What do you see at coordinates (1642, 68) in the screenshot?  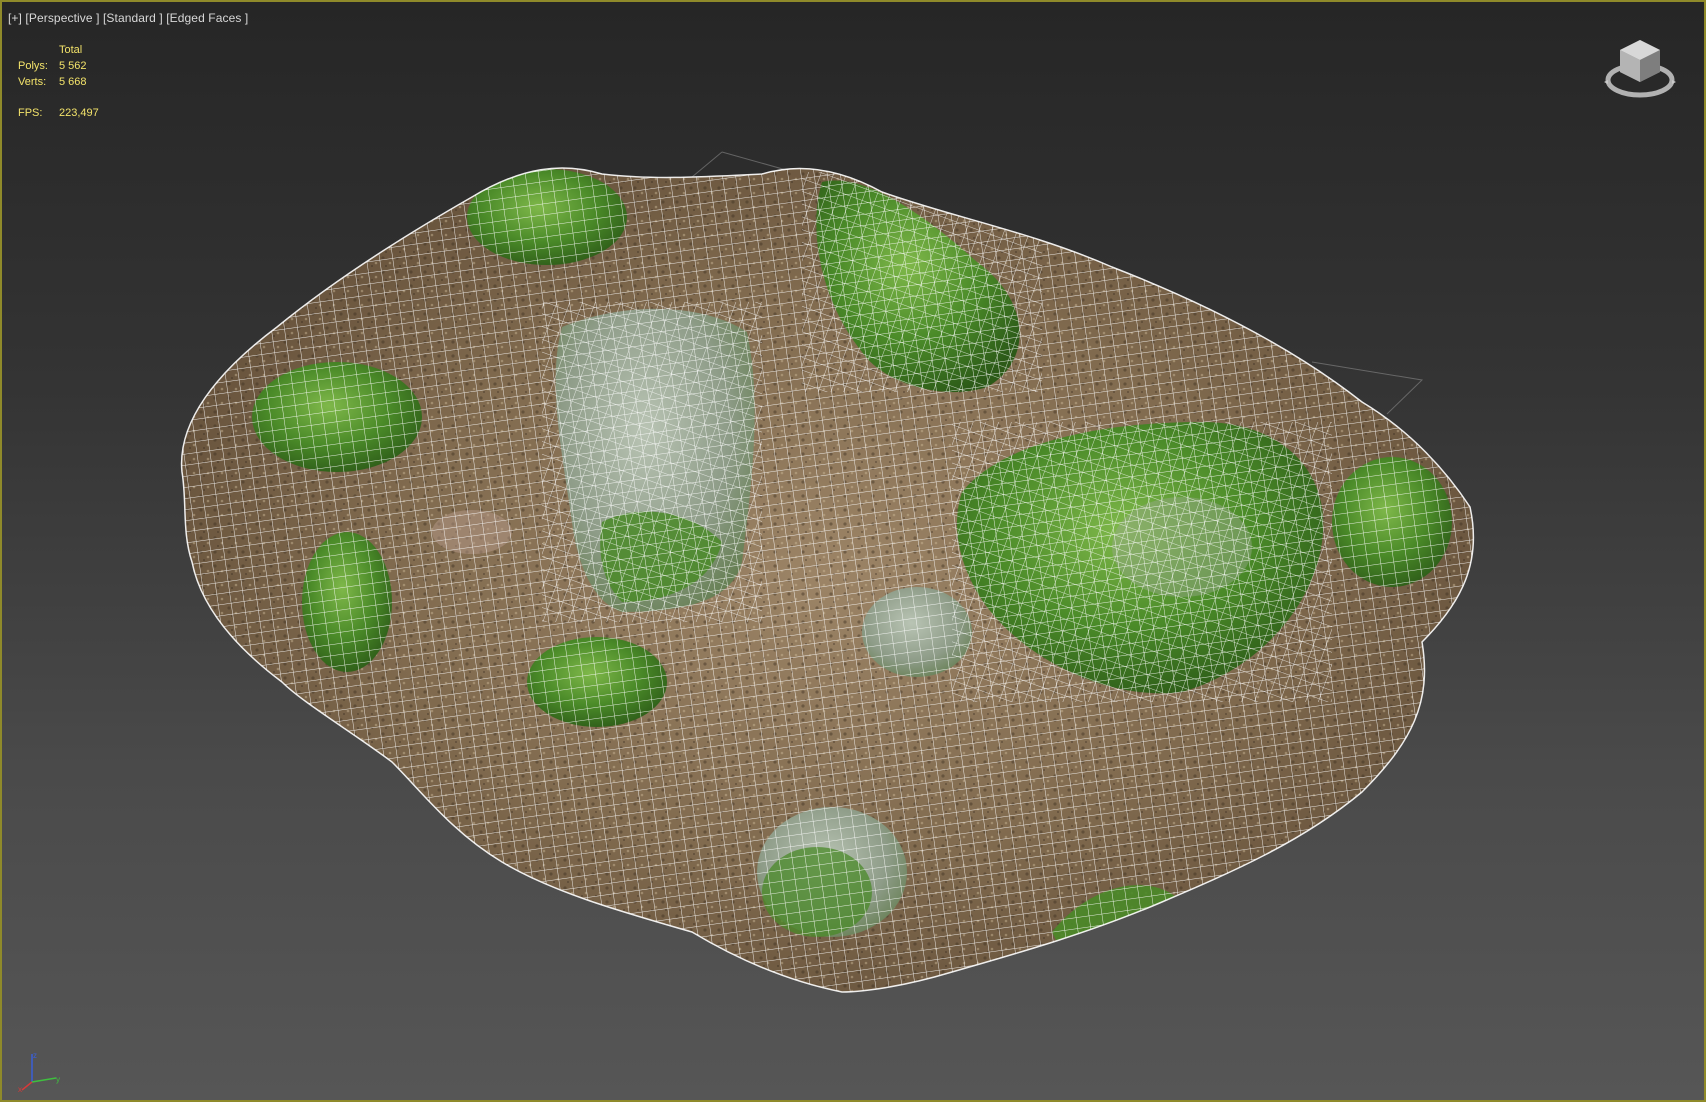 I see `viewcube-icon` at bounding box center [1642, 68].